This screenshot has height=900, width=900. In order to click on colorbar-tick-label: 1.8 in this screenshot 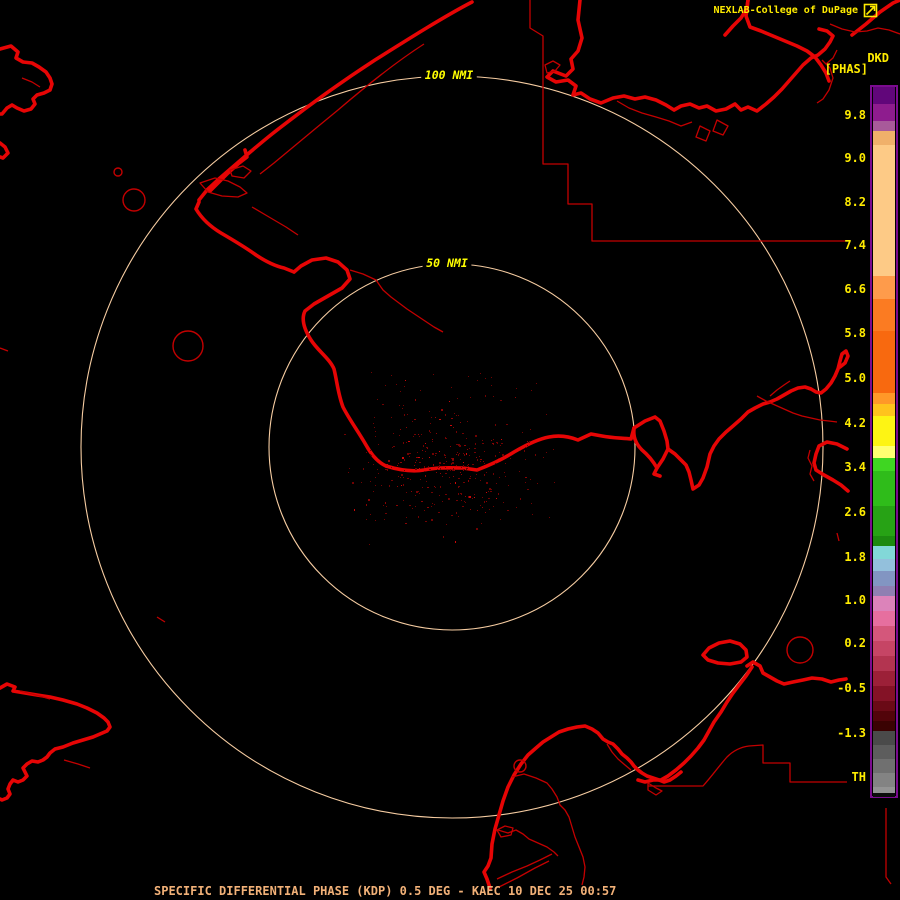, I will do `click(855, 557)`.